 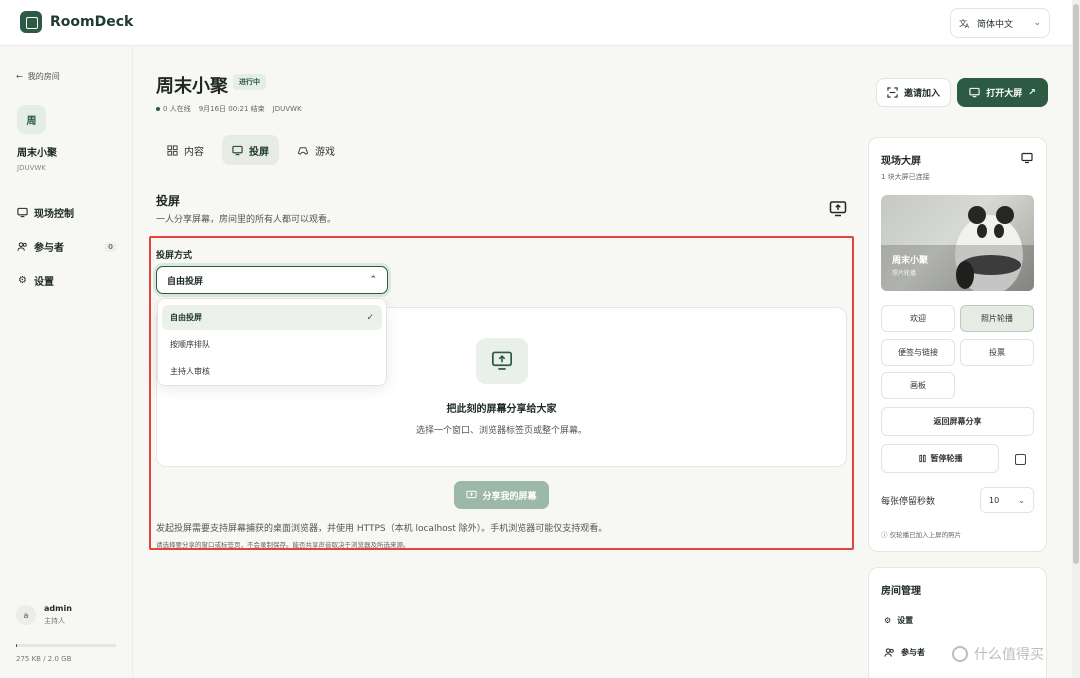 What do you see at coordinates (67, 246) in the screenshot?
I see `sidebar-item-participants: 参与者 0` at bounding box center [67, 246].